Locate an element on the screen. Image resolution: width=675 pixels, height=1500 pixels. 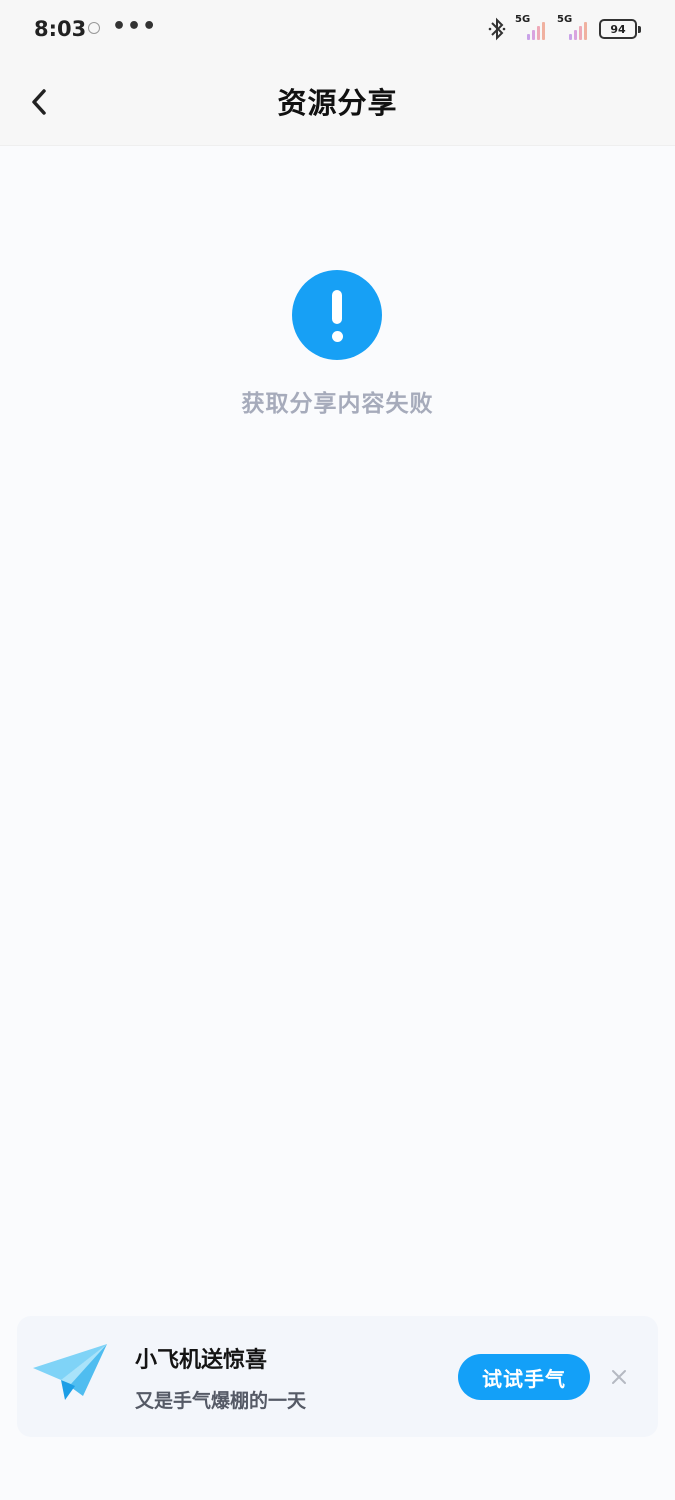
promo-banner: 小飞机送惊喜 又是手气爆棚的一天 试试手气 is located at coordinates (337, 1376).